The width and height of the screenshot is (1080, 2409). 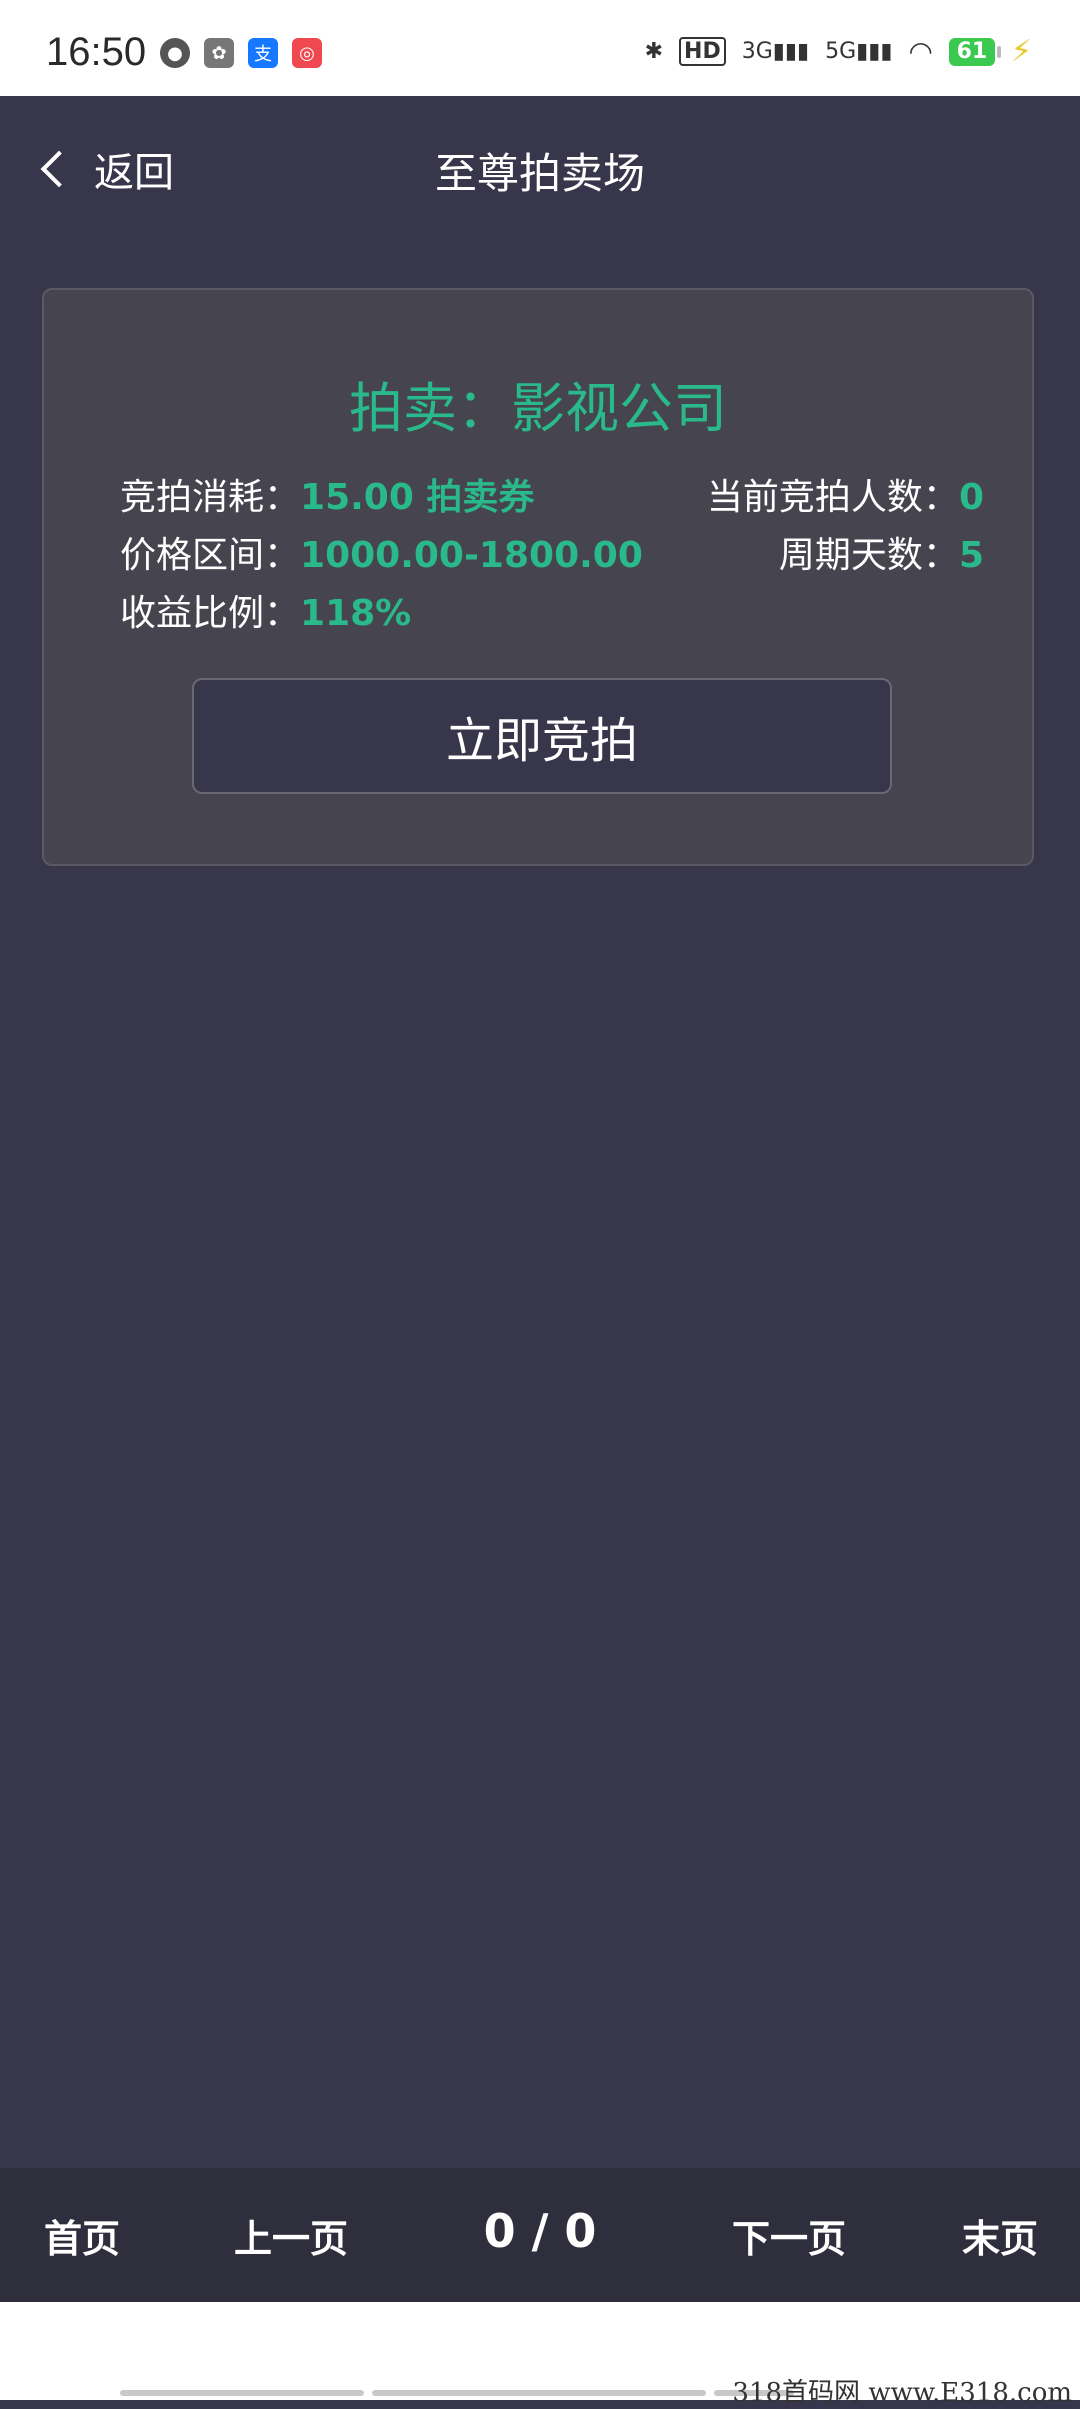 What do you see at coordinates (971, 555) in the screenshot?
I see `days-value: 5` at bounding box center [971, 555].